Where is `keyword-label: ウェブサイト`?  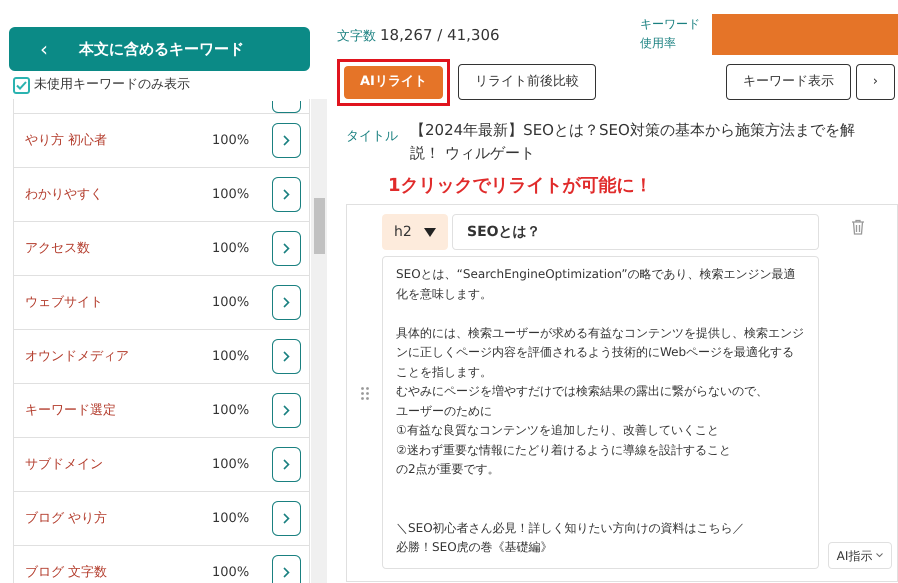
keyword-label: ウェブサイト is located at coordinates (64, 303).